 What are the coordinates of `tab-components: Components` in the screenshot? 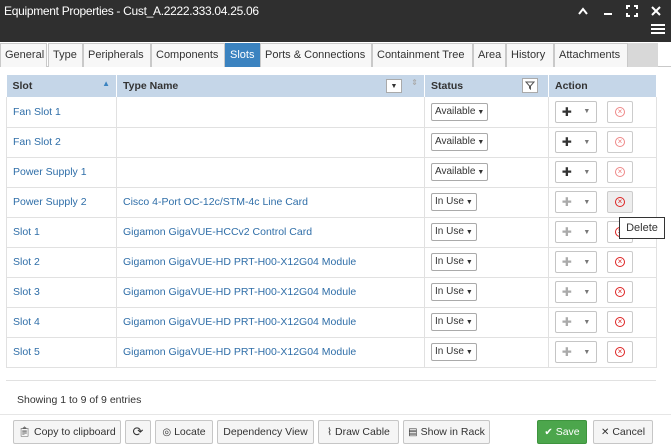 It's located at (188, 55).